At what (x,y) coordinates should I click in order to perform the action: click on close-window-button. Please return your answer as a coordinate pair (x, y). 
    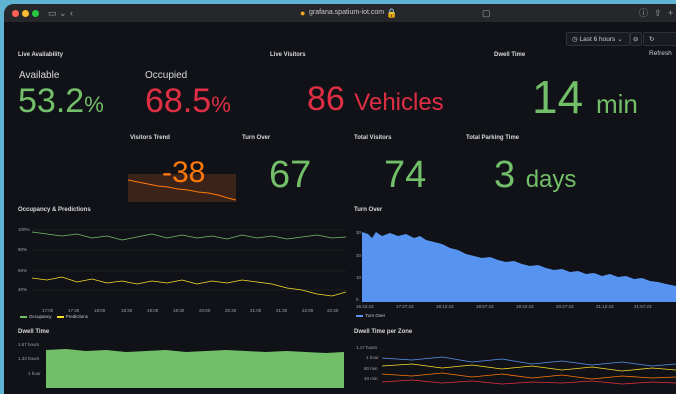
    Looking at the image, I should click on (15, 13).